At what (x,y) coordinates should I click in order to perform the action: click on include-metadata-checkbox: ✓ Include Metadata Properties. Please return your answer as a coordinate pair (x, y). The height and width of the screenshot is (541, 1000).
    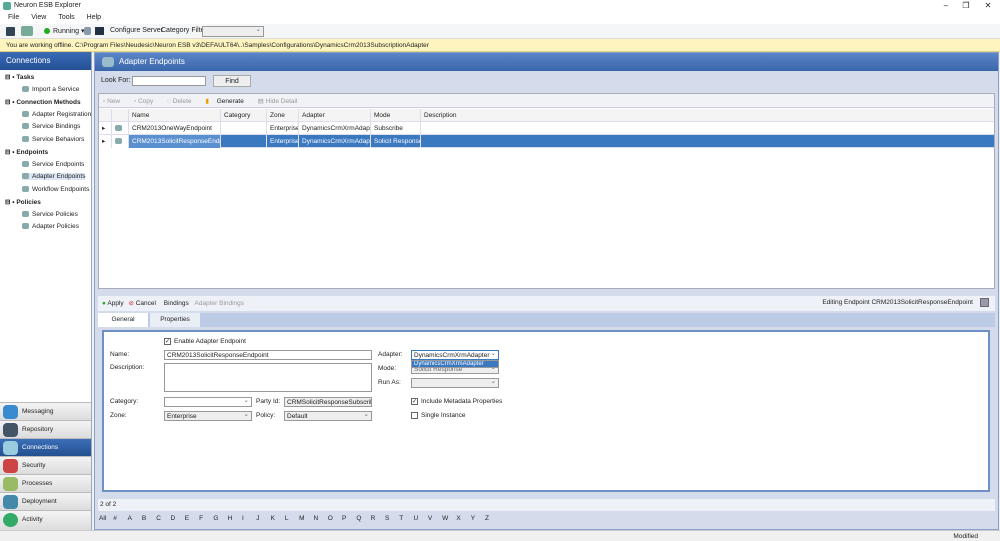
    Looking at the image, I should click on (456, 401).